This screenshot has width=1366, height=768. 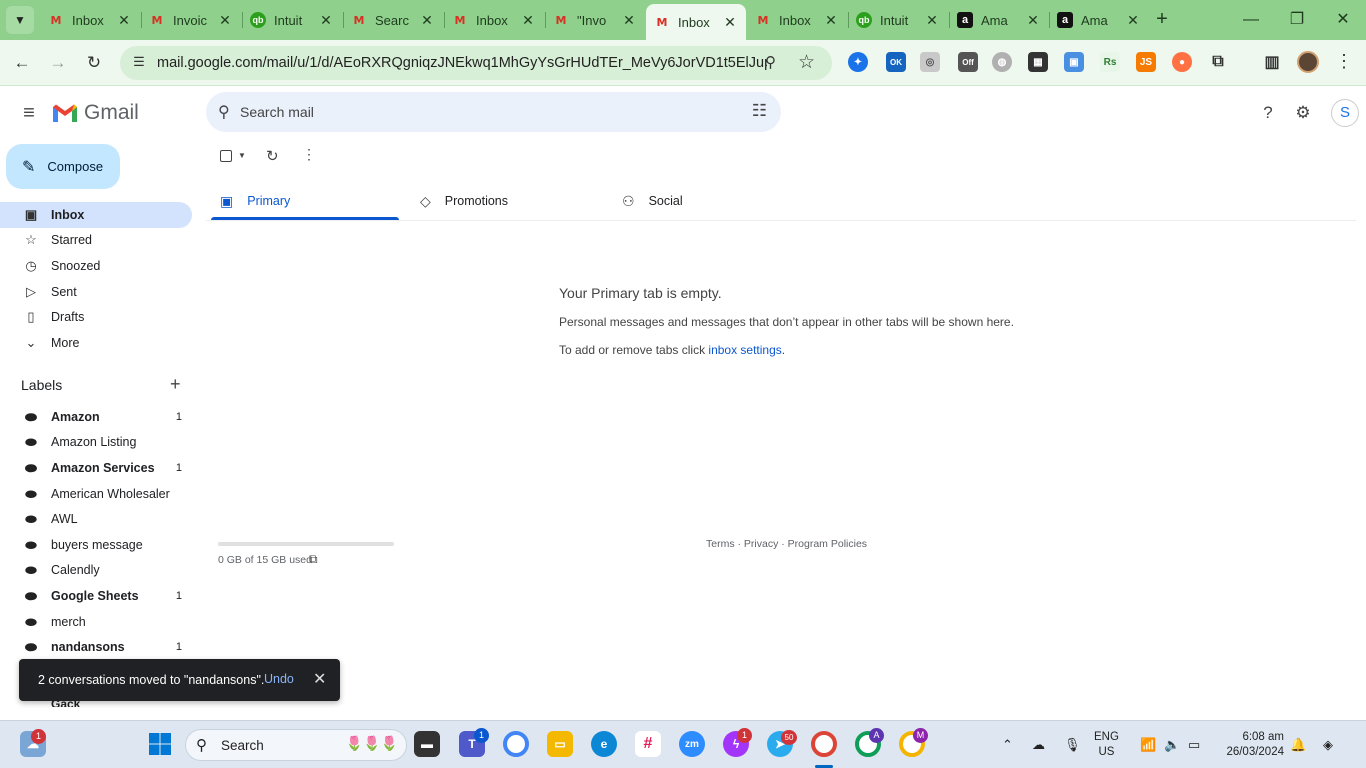 I want to click on file-explorer-icon: ▭, so click(x=560, y=744).